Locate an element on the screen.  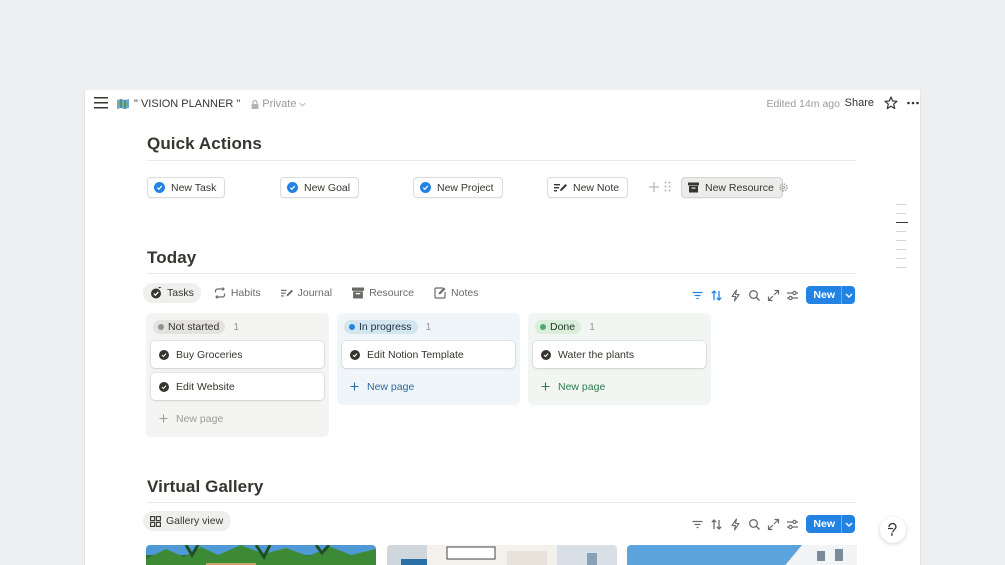
task-card: Buy Groceries is located at coordinates (237, 354).